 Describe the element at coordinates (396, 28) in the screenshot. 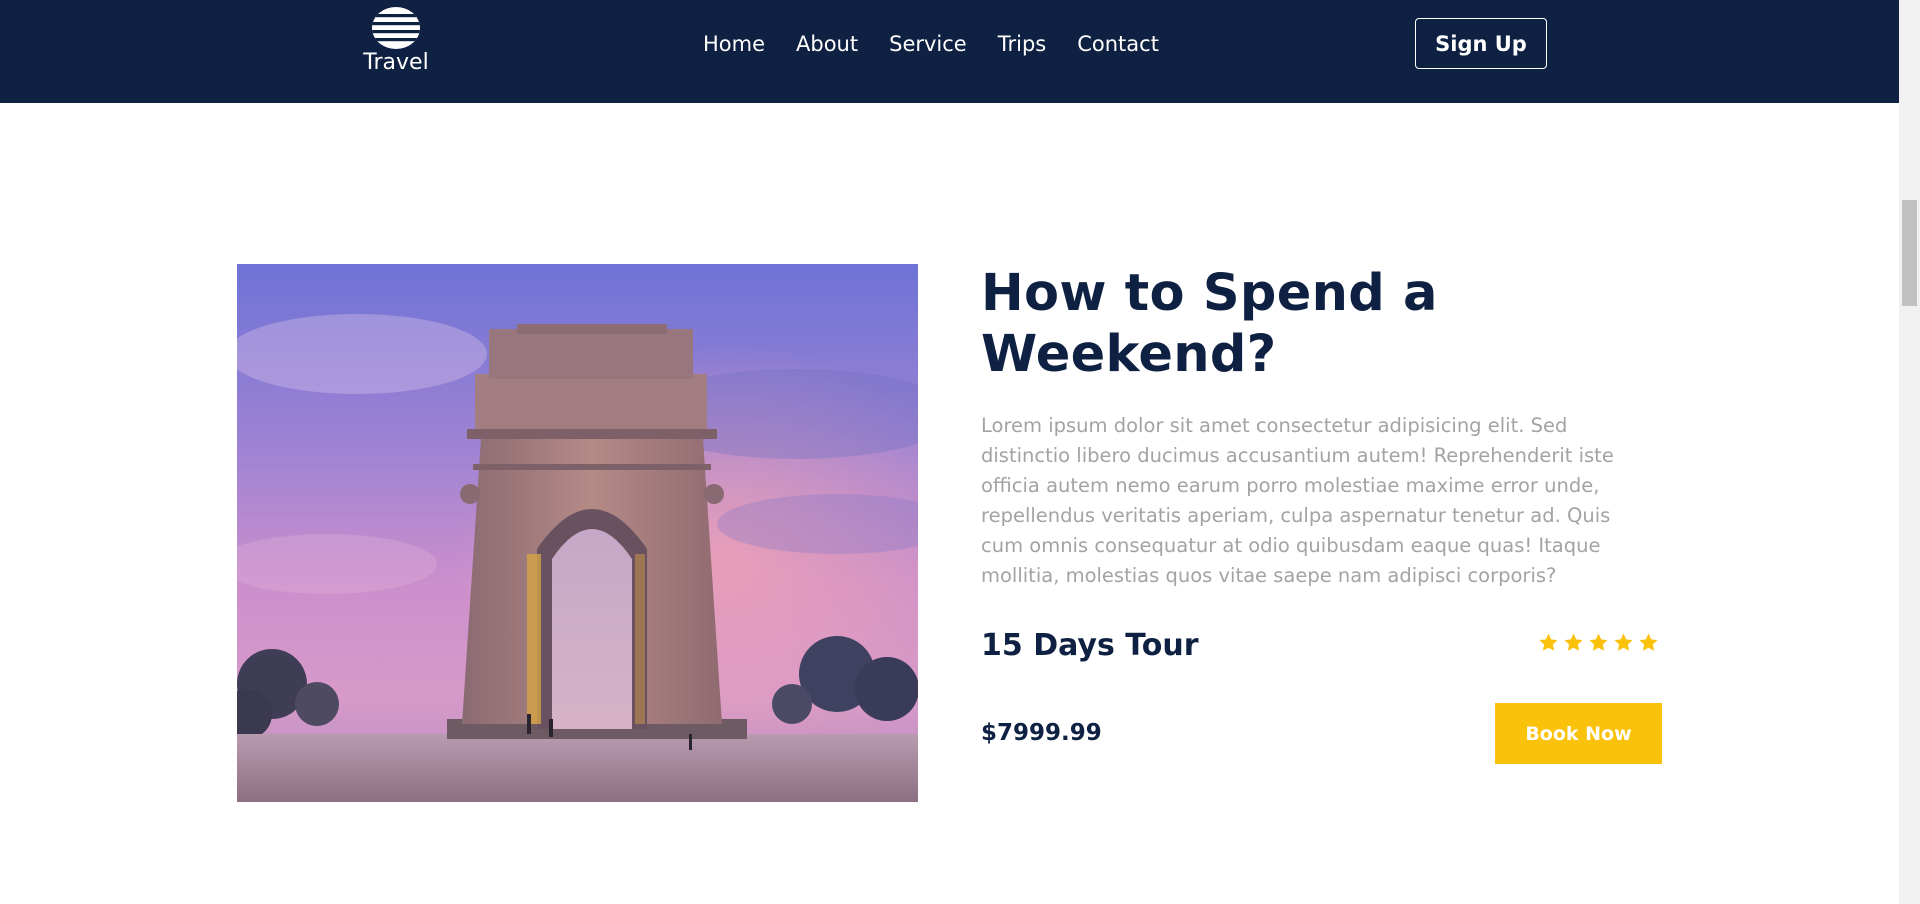

I see `globe-icon` at that location.